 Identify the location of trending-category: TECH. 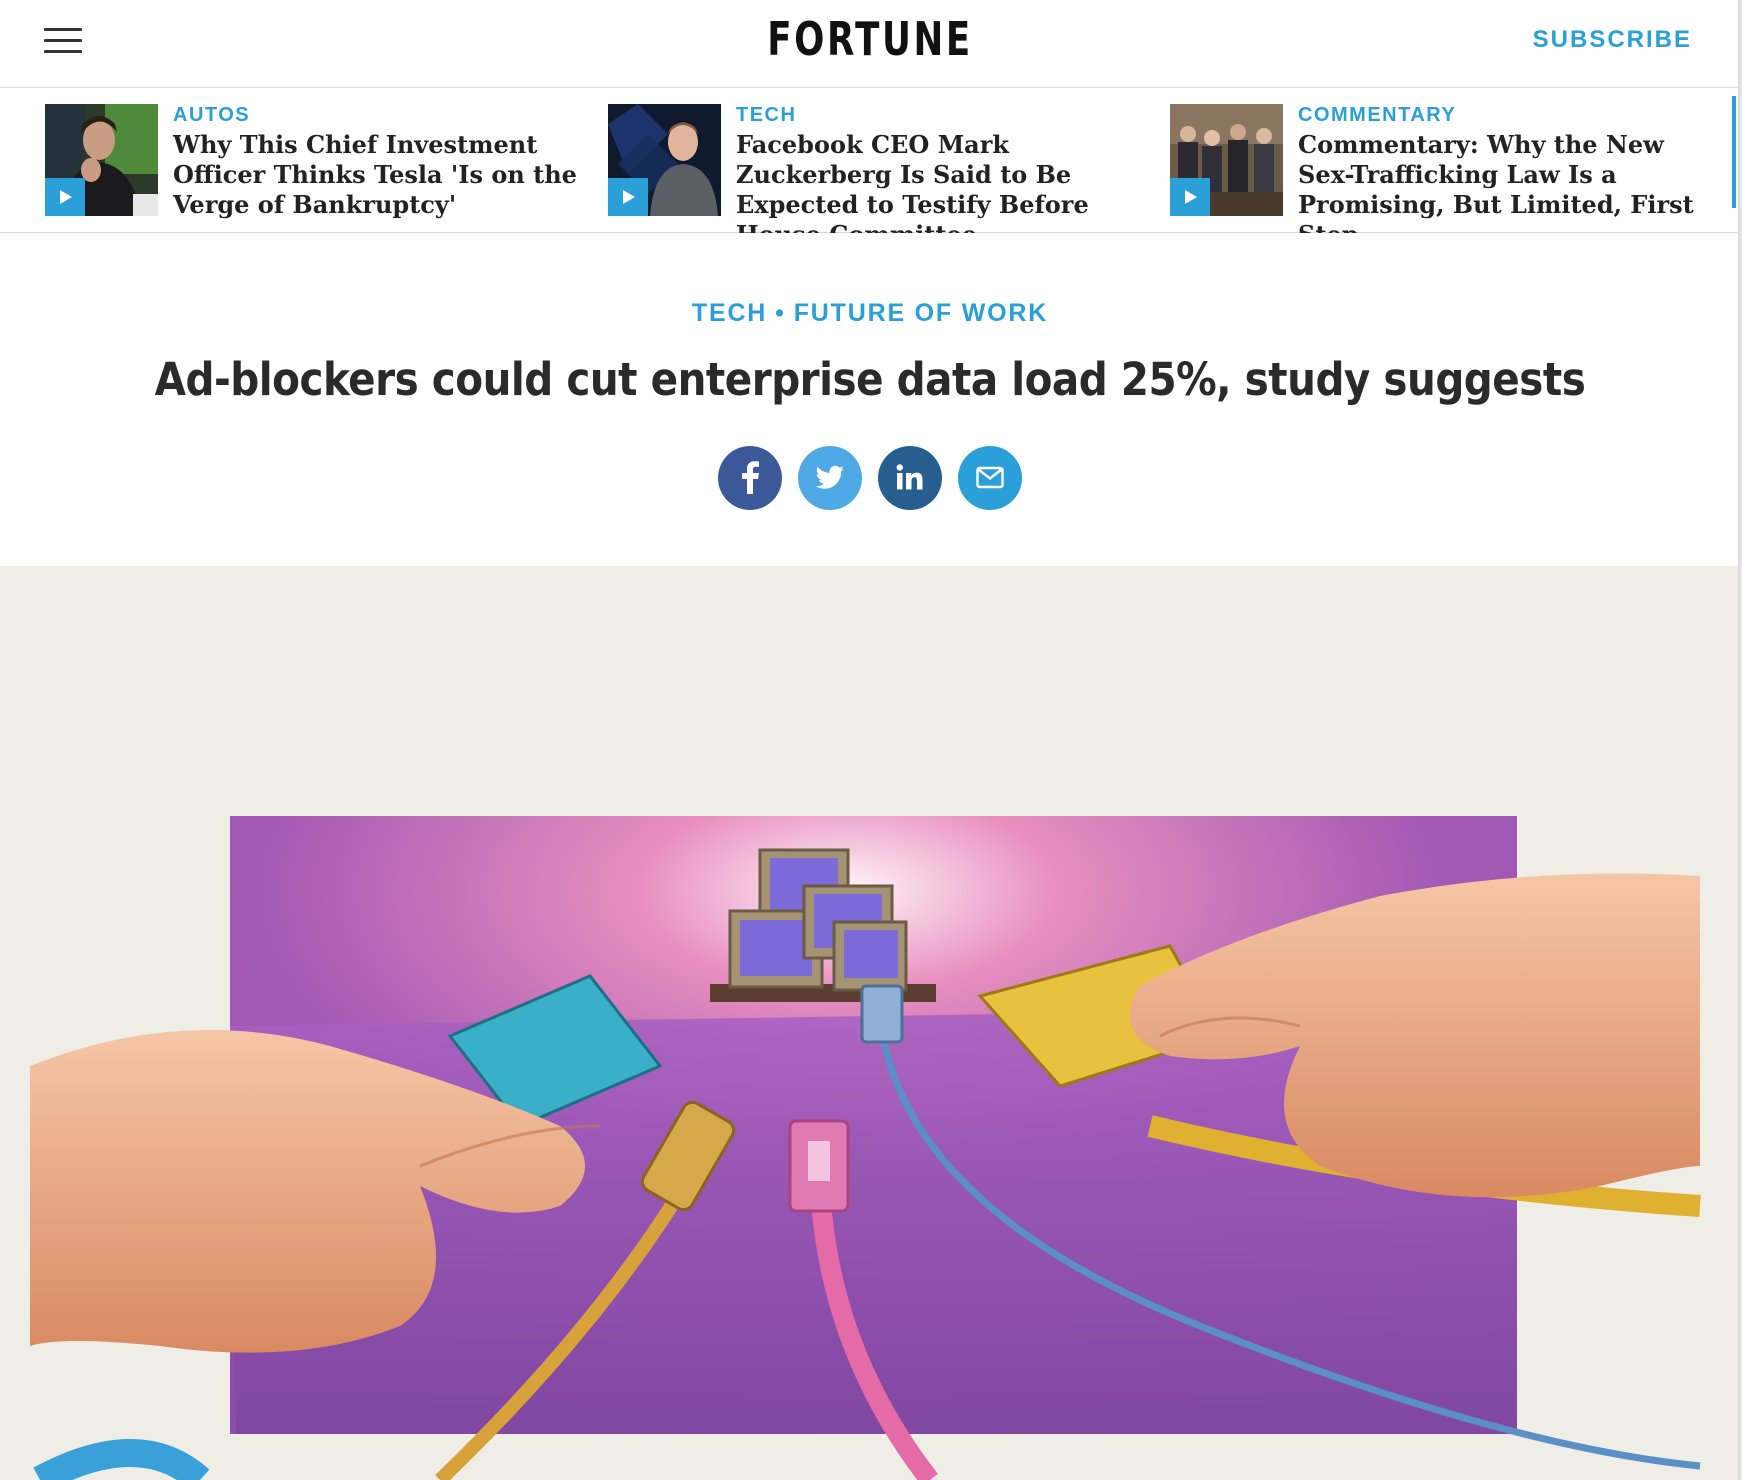
(946, 115).